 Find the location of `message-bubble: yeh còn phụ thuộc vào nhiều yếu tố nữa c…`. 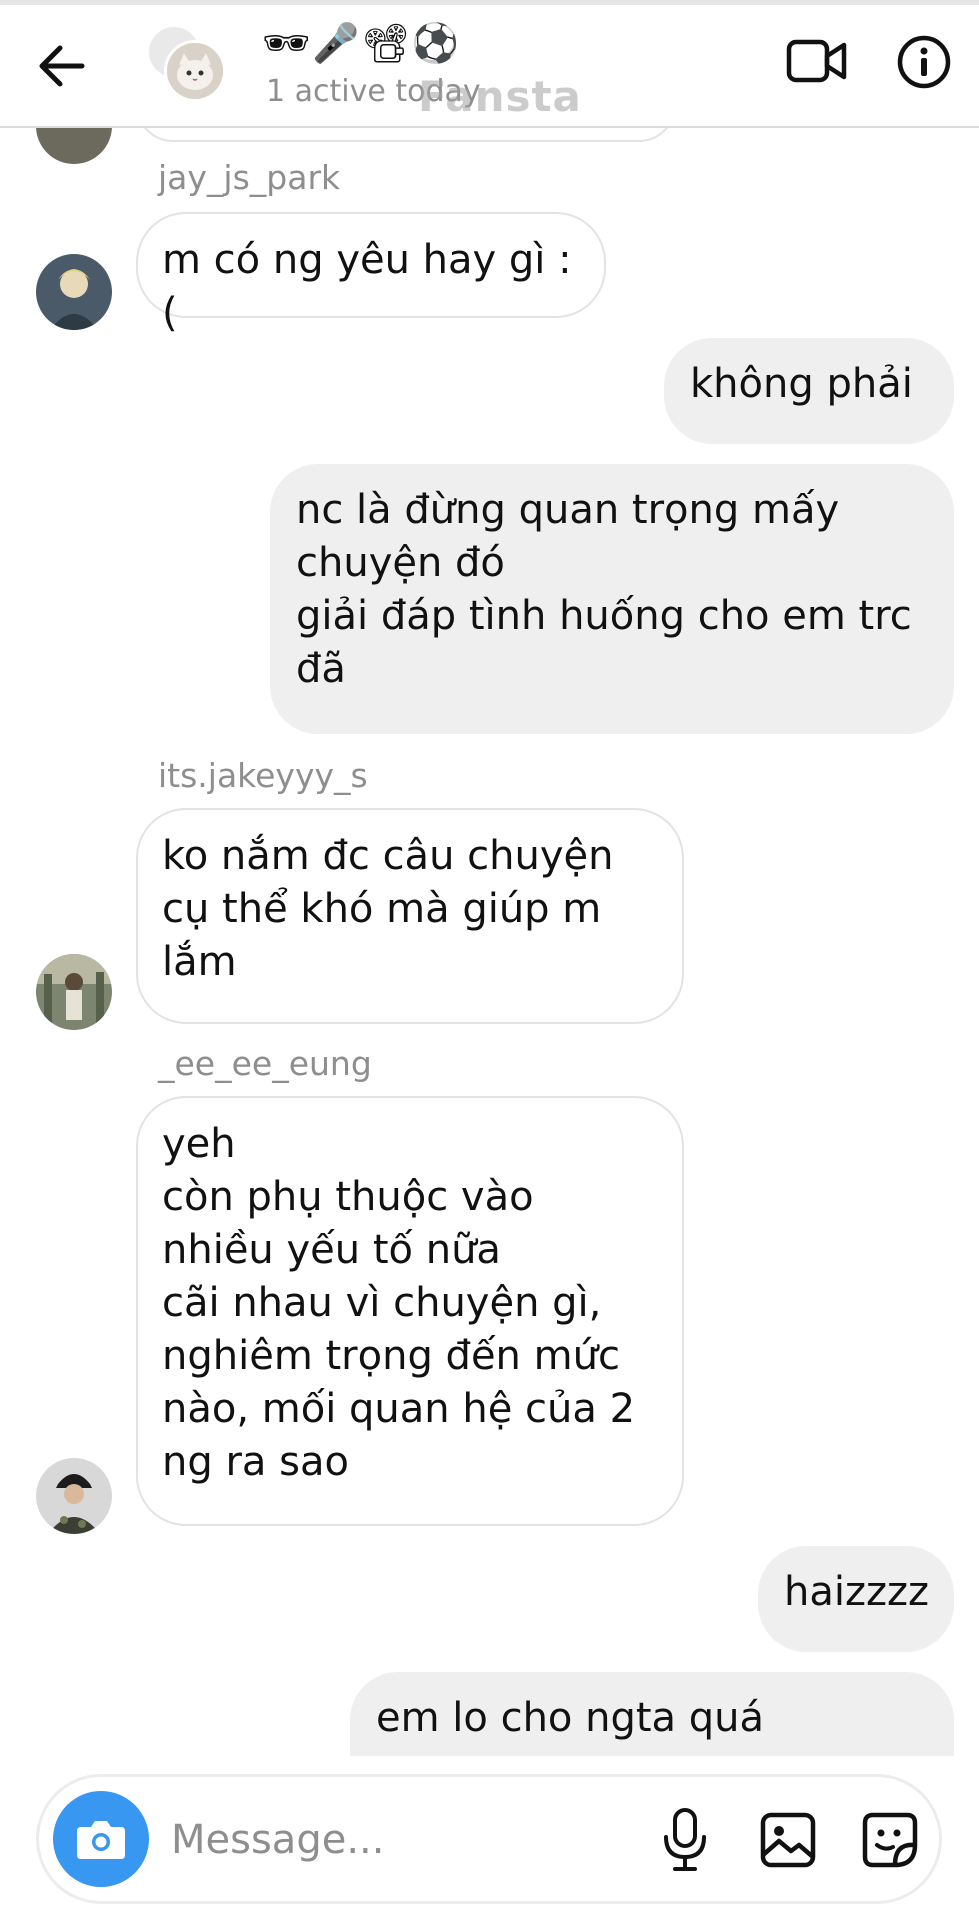

message-bubble: yeh còn phụ thuộc vào nhiều yếu tố nữa c… is located at coordinates (410, 1311).